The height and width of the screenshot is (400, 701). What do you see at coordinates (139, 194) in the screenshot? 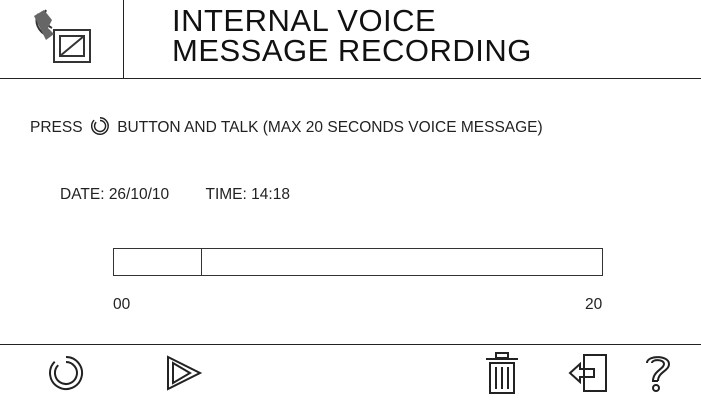
I see `date-value: 26/10/10` at bounding box center [139, 194].